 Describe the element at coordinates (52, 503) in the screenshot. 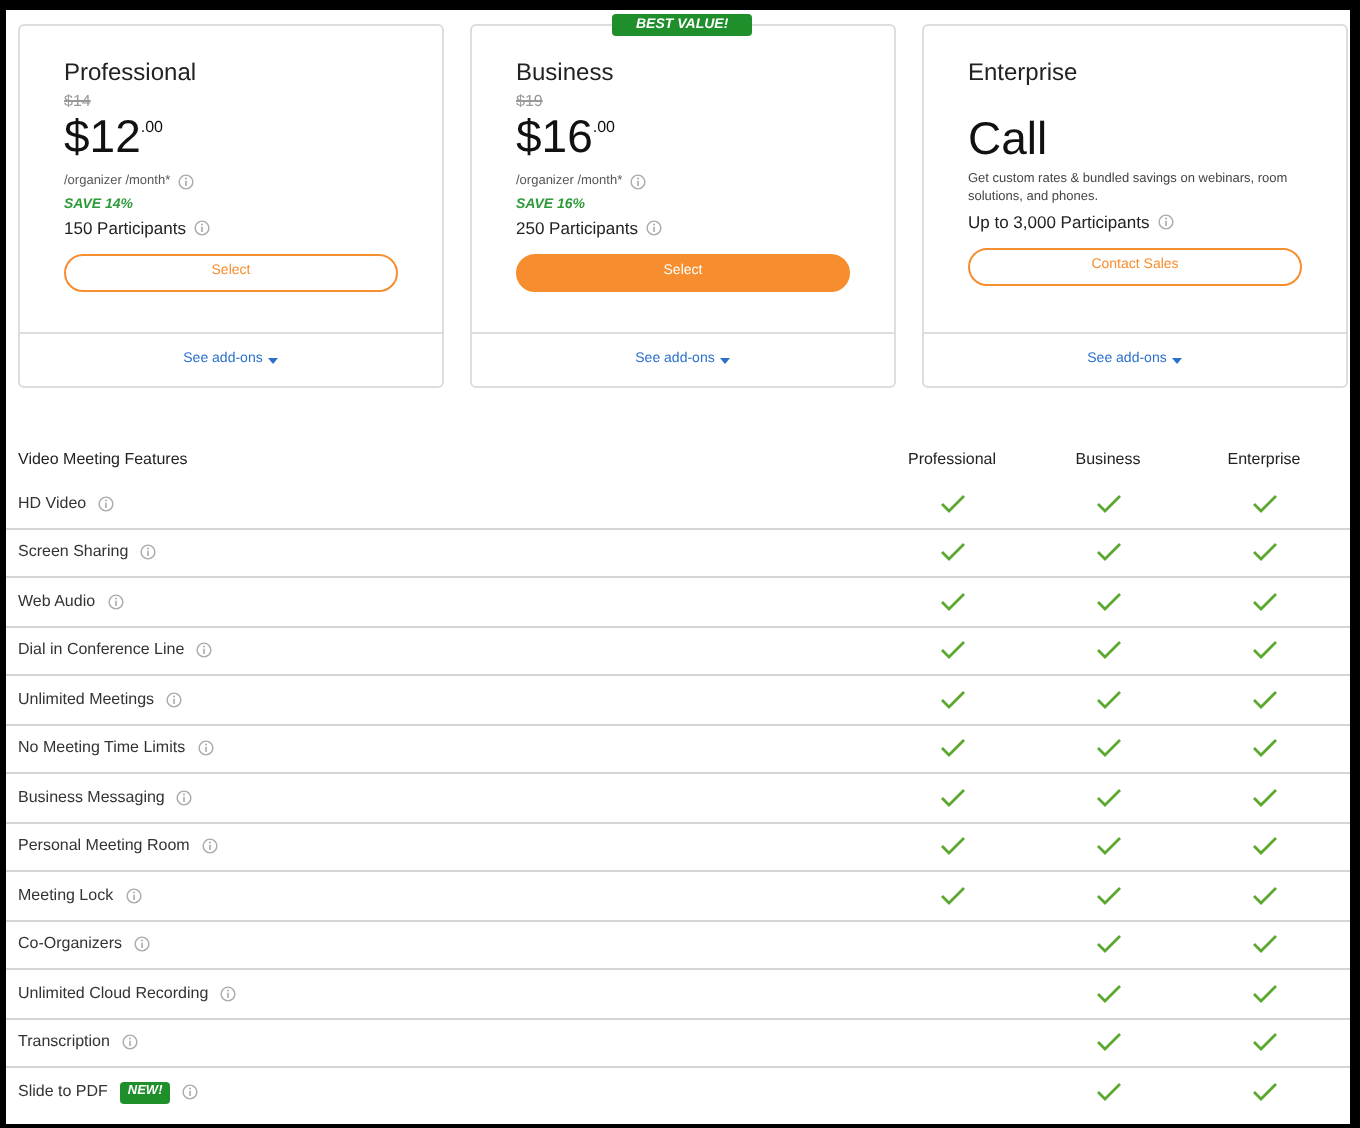

I see `feature-label: HD Video` at that location.